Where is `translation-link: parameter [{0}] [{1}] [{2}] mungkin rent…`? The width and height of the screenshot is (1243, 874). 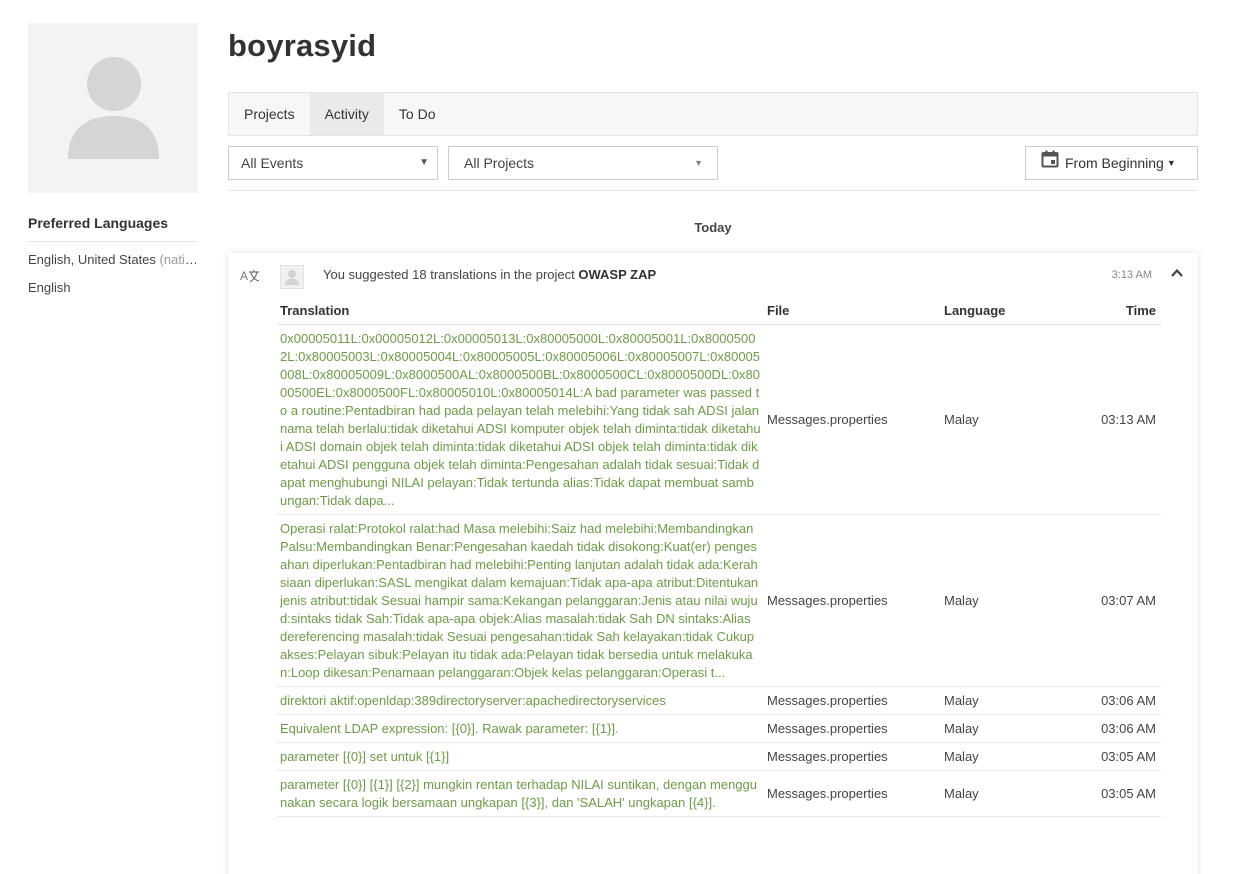
translation-link: parameter [{0}] [{1}] [{2}] mungkin rent… is located at coordinates (520, 794).